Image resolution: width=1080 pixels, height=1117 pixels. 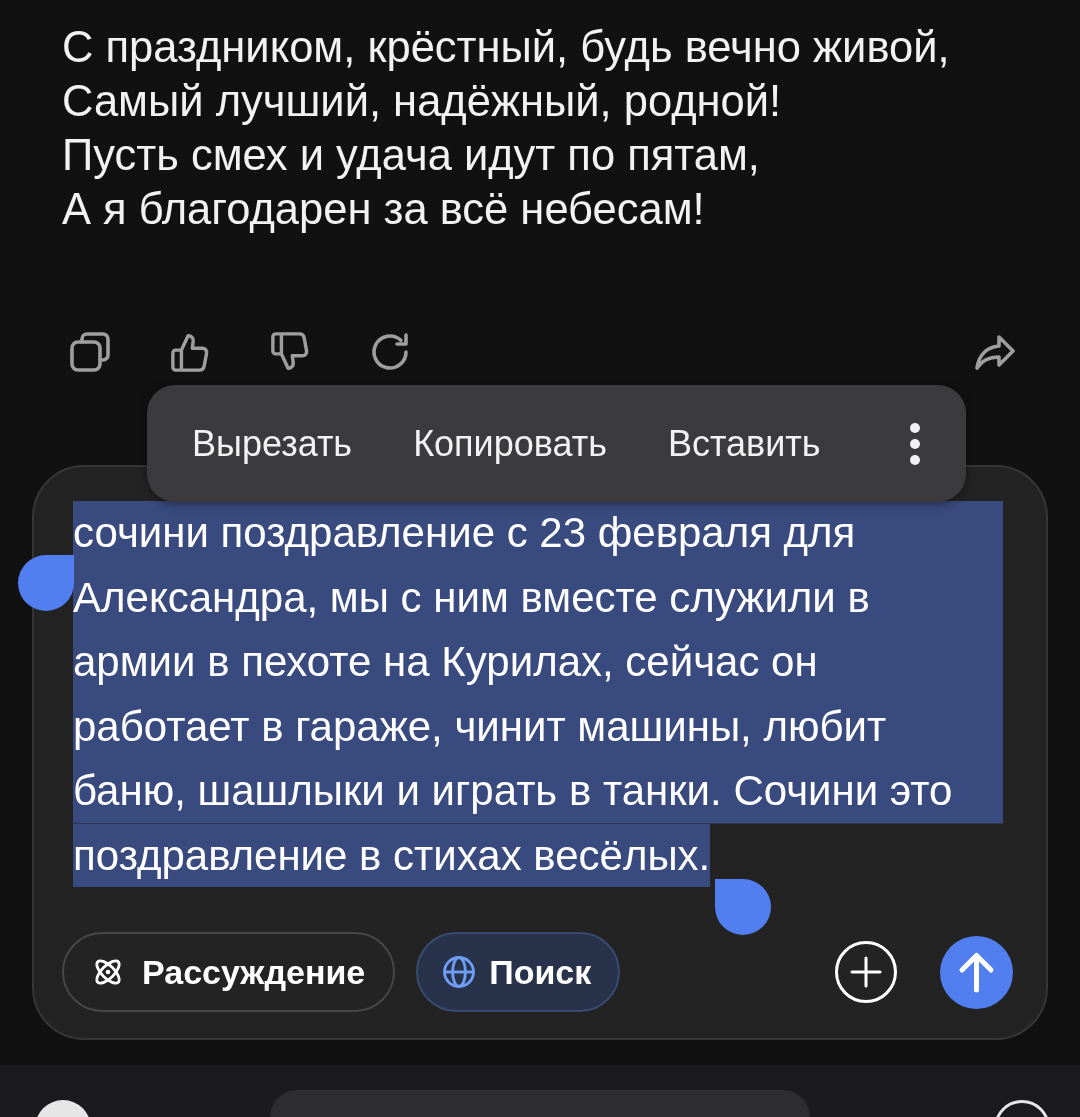 What do you see at coordinates (290, 352) in the screenshot?
I see `thumbs-down-icon` at bounding box center [290, 352].